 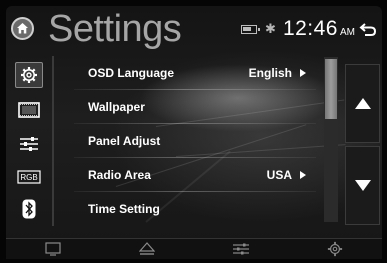 What do you see at coordinates (331, 89) in the screenshot?
I see `scrollbar-thumb` at bounding box center [331, 89].